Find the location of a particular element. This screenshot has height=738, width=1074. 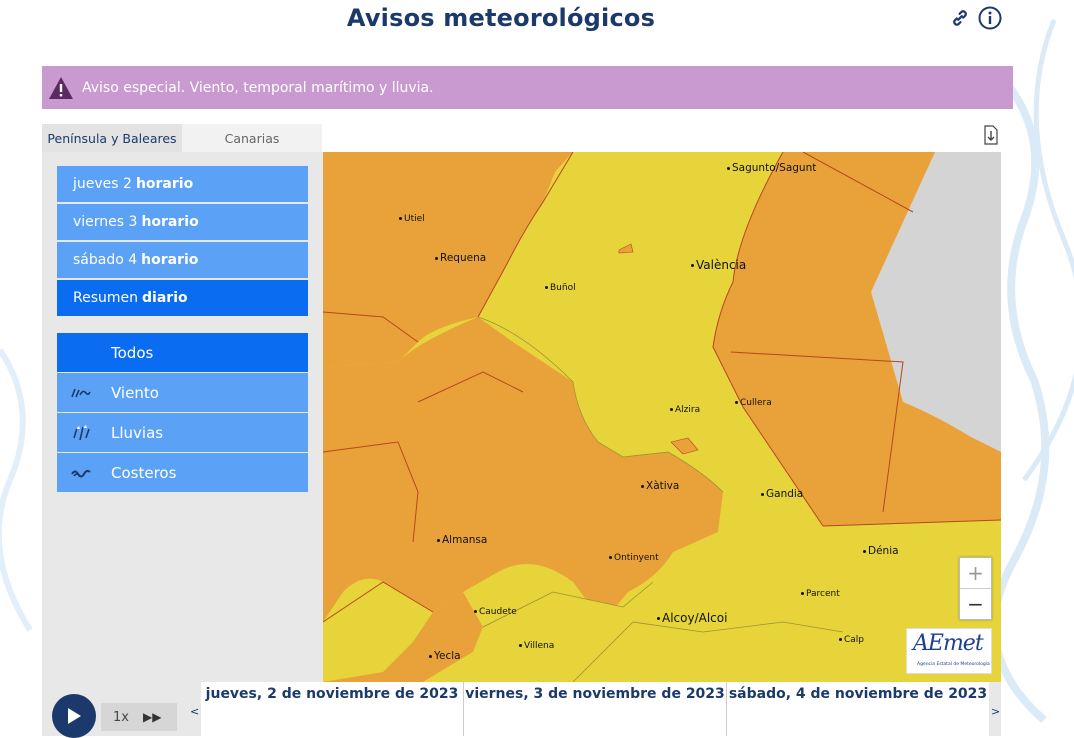

timeline-prev-arrow: < is located at coordinates (194, 711).